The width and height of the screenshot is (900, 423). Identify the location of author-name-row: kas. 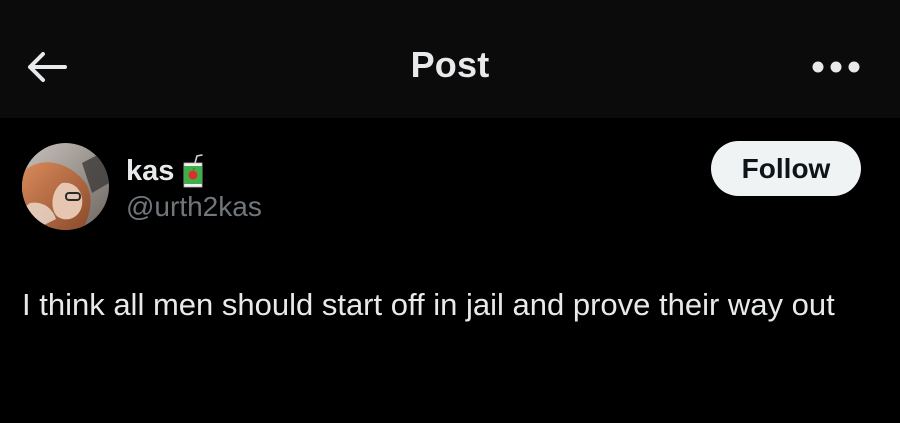
(165, 171).